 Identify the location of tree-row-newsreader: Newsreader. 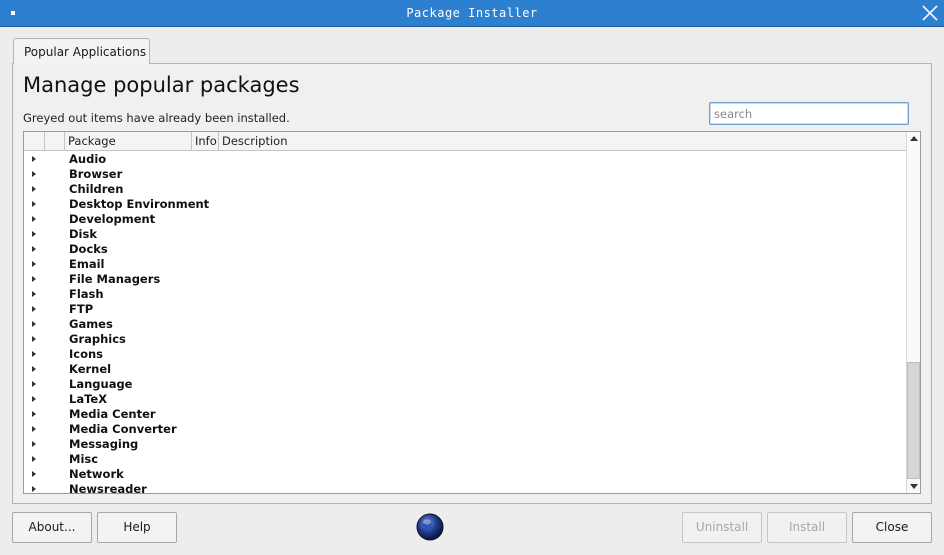
(465, 488).